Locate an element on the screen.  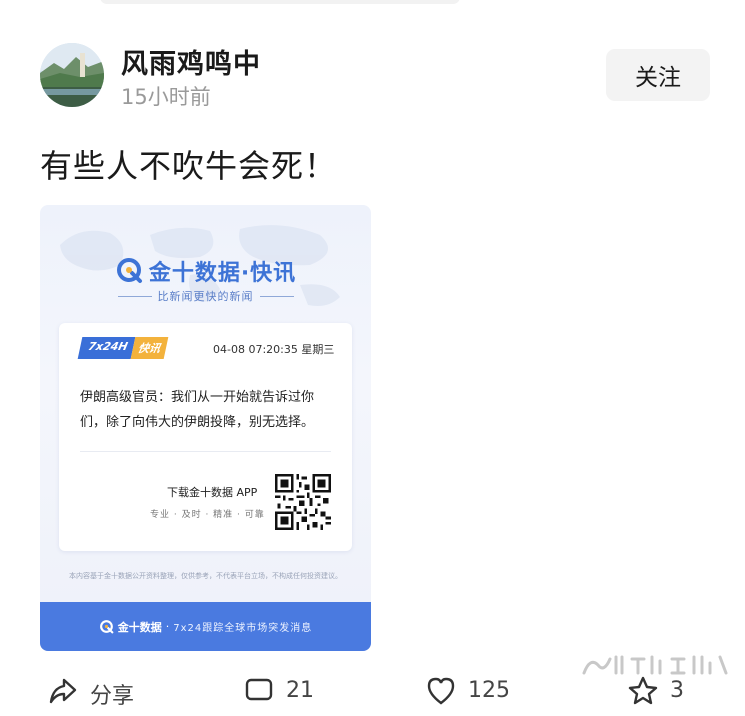
share-icon is located at coordinates (63, 691).